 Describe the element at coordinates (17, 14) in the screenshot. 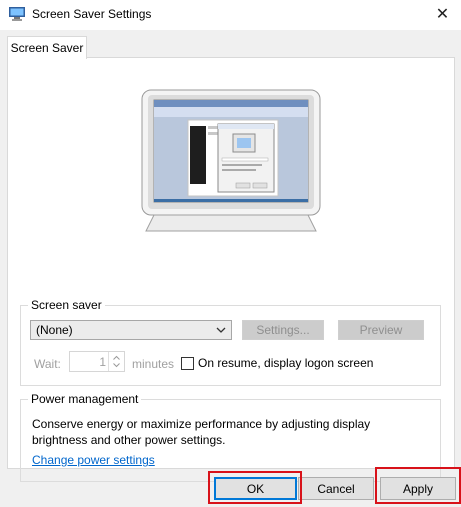

I see `screen-saver-app-icon` at that location.